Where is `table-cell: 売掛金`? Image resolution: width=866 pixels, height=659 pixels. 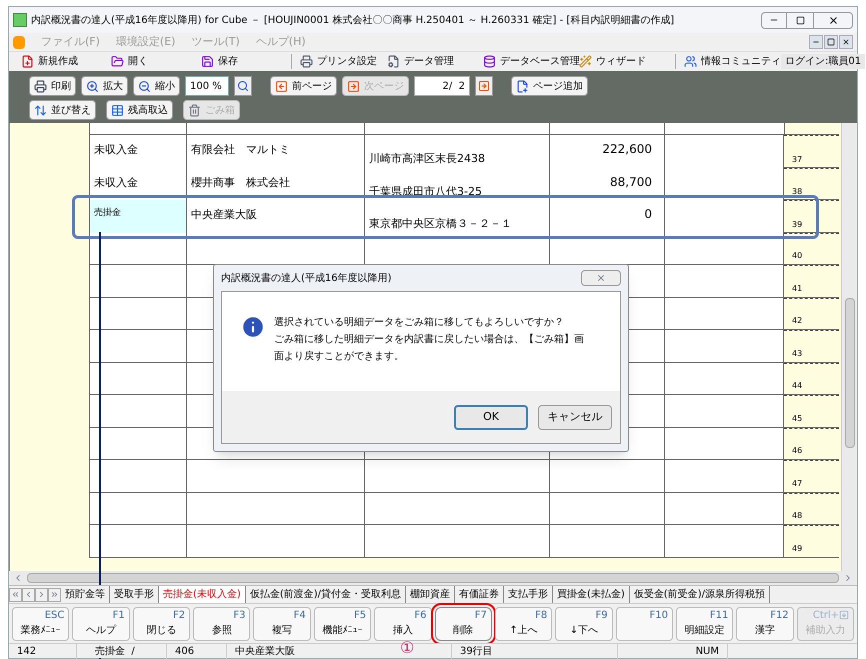
table-cell: 売掛金 is located at coordinates (137, 216).